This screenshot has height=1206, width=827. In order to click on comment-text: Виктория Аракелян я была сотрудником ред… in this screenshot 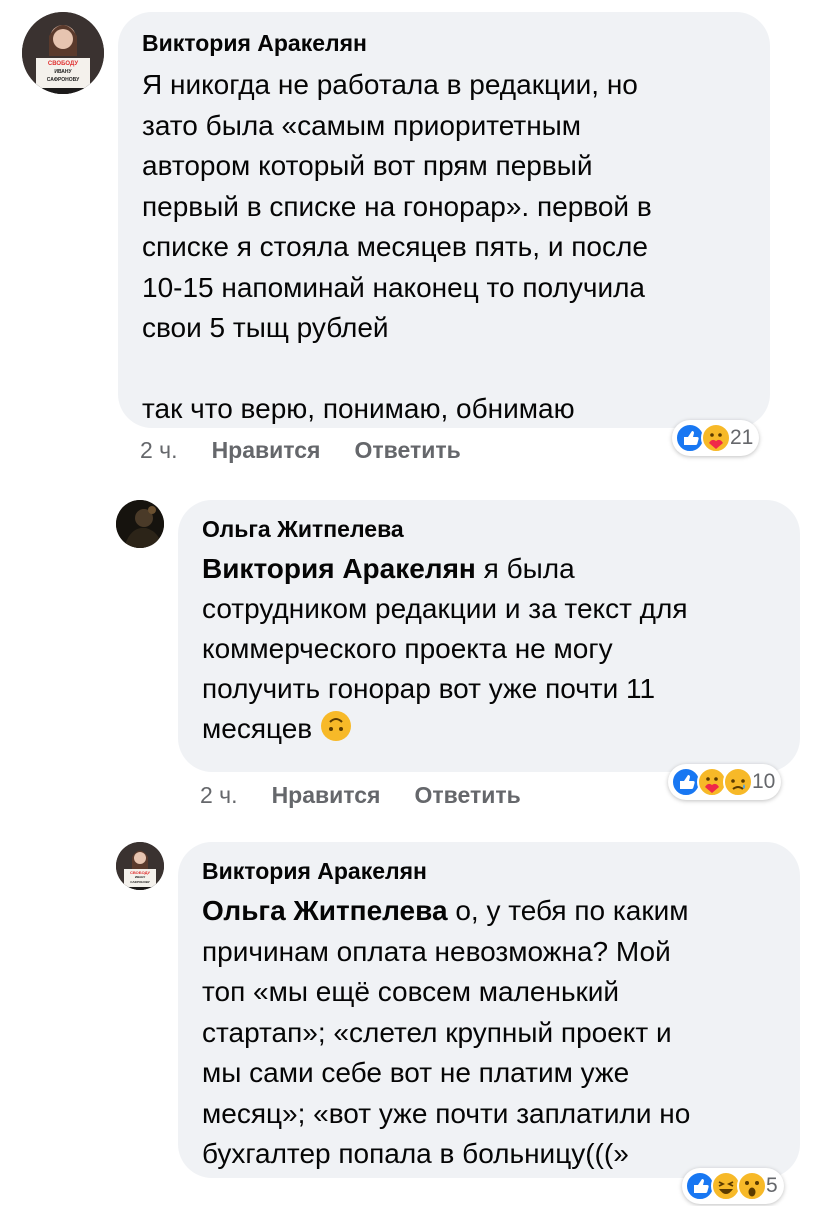, I will do `click(489, 651)`.